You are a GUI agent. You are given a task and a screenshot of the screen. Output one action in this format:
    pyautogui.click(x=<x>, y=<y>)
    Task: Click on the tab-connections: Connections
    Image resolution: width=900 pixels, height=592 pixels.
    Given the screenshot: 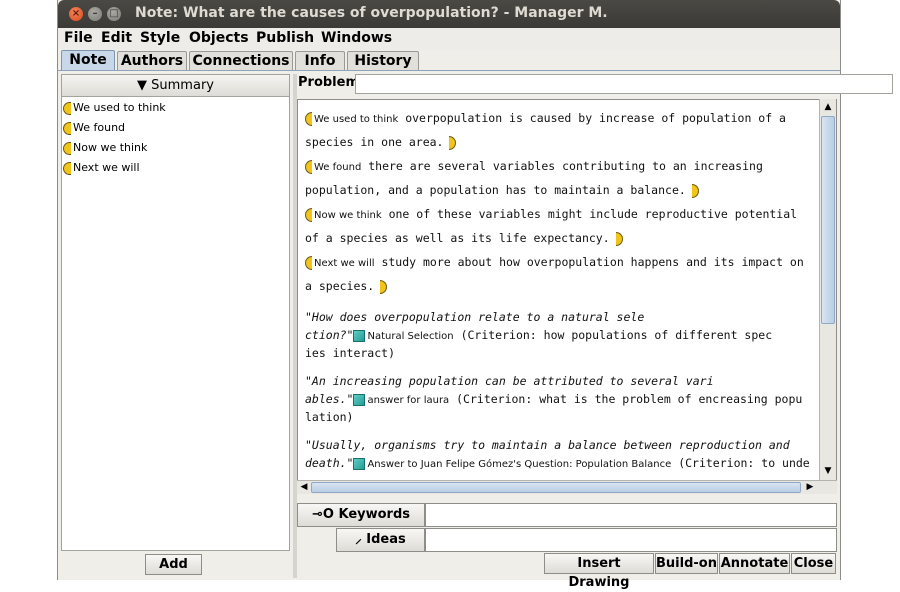 What is the action you would take?
    pyautogui.click(x=241, y=61)
    